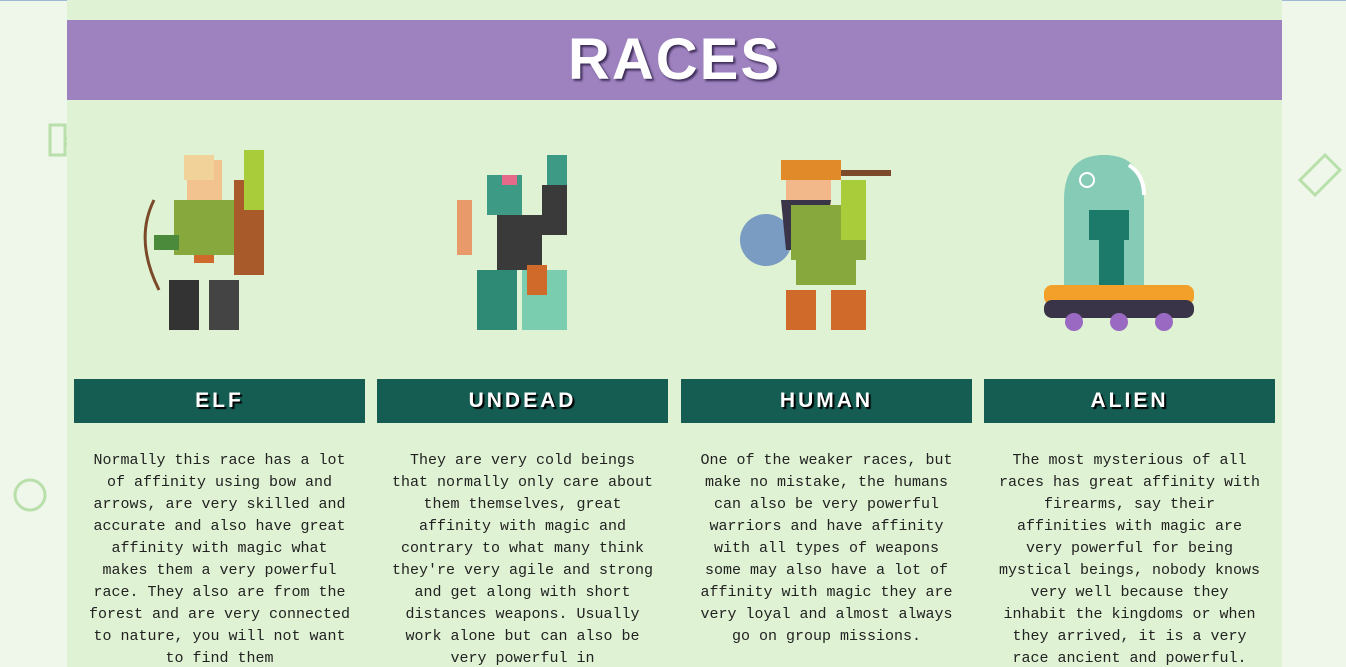 This screenshot has height=667, width=1346. I want to click on scroll-decoration-icon, so click(1320, 175).